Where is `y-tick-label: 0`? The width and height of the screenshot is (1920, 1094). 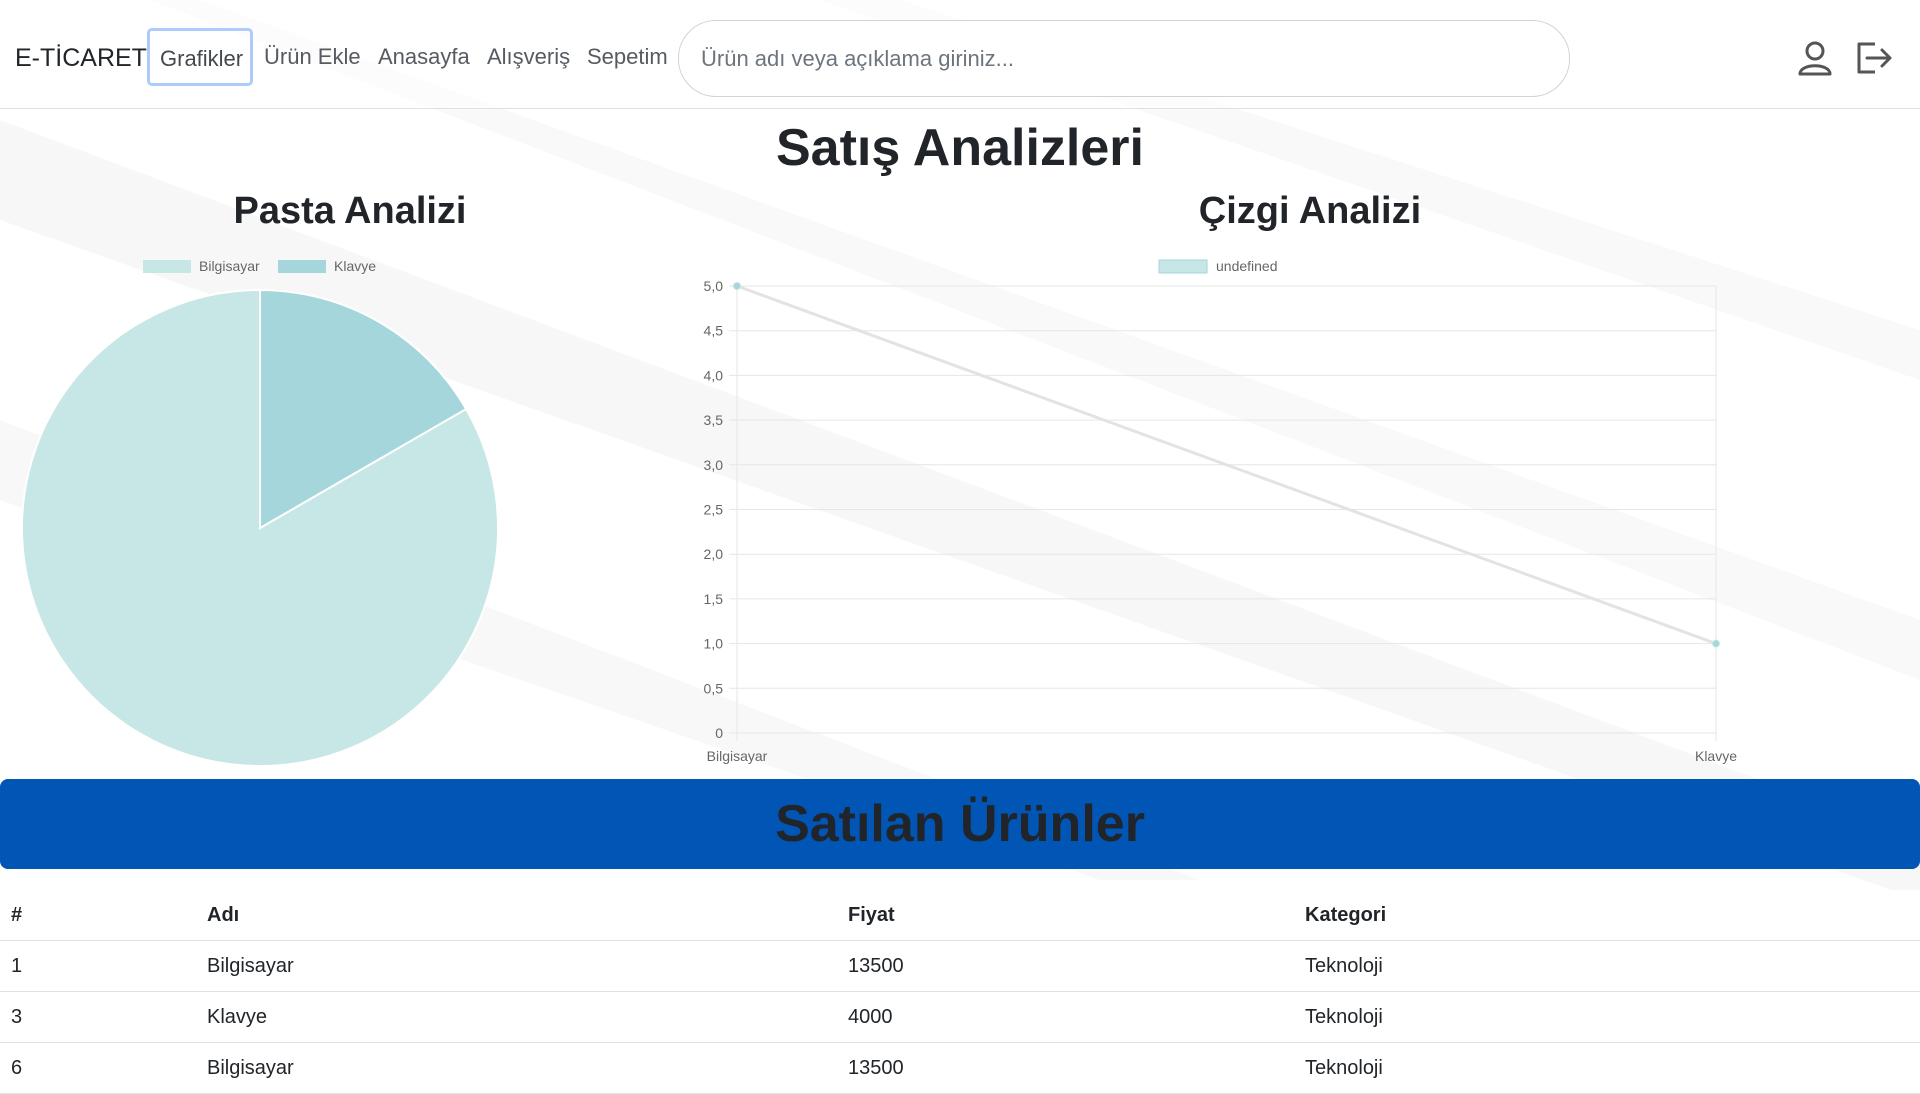
y-tick-label: 0 is located at coordinates (719, 733).